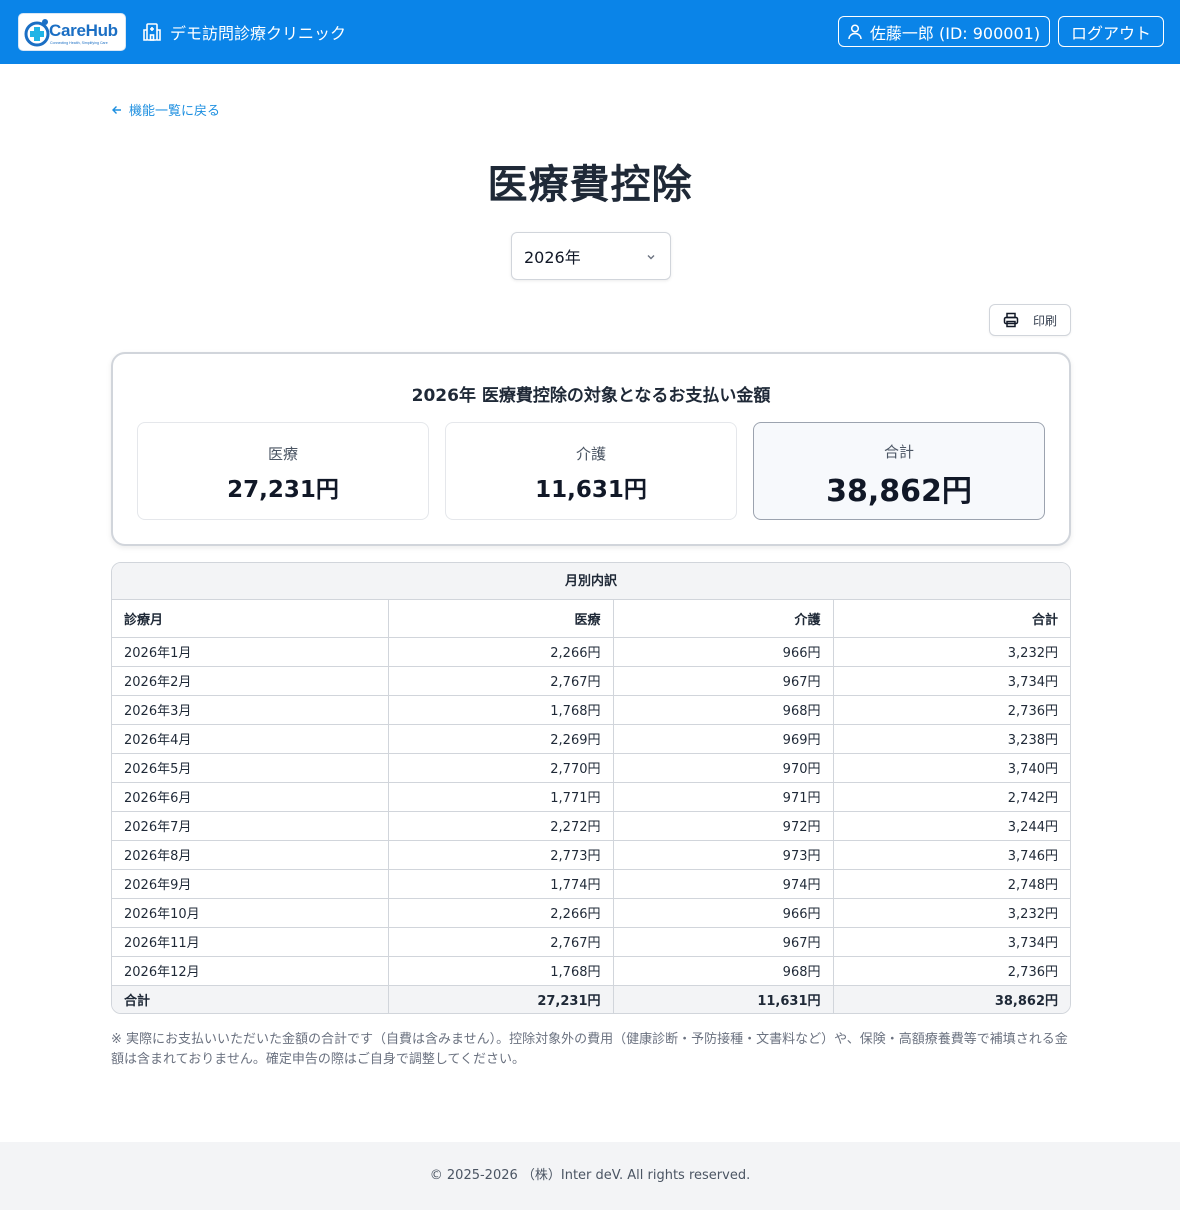 Image resolution: width=1180 pixels, height=1210 pixels. Describe the element at coordinates (951, 884) in the screenshot. I see `cell-total: 2,748円` at that location.